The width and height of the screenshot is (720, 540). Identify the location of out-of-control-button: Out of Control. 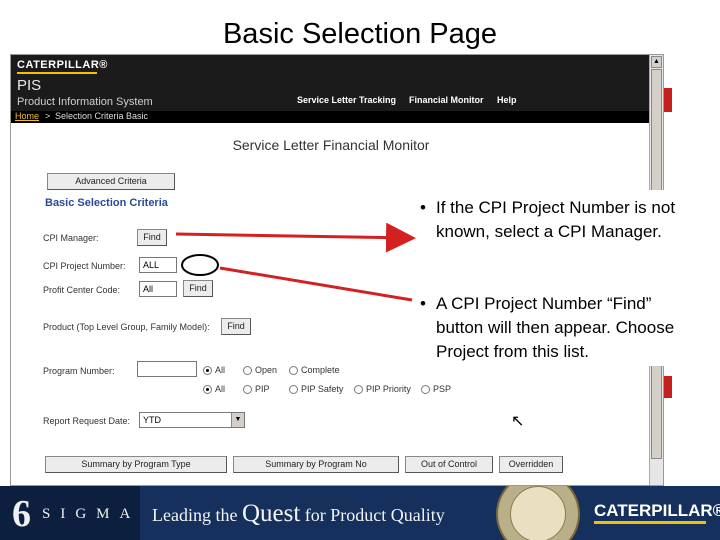
(449, 464).